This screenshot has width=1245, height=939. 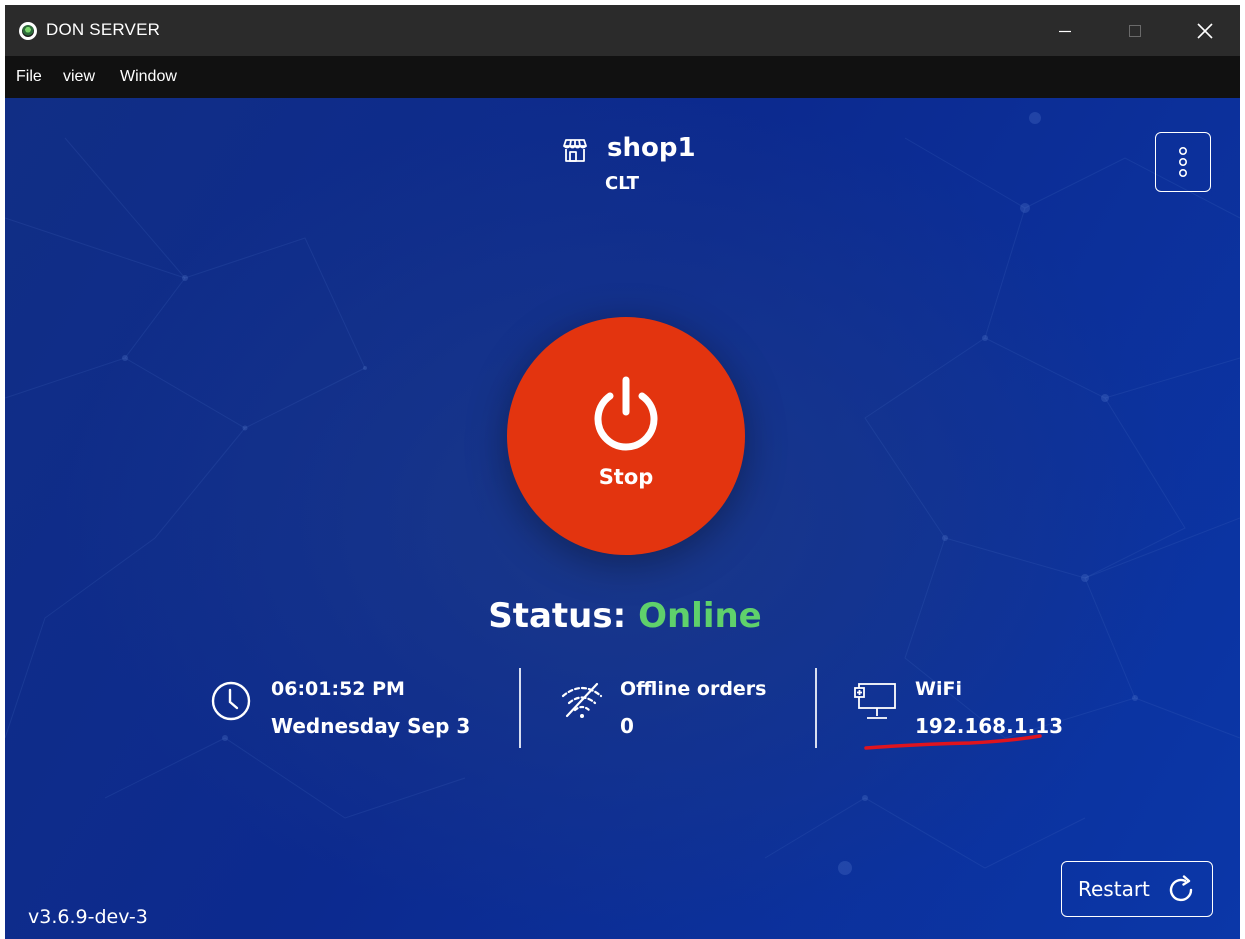 What do you see at coordinates (575, 150) in the screenshot?
I see `store-icon` at bounding box center [575, 150].